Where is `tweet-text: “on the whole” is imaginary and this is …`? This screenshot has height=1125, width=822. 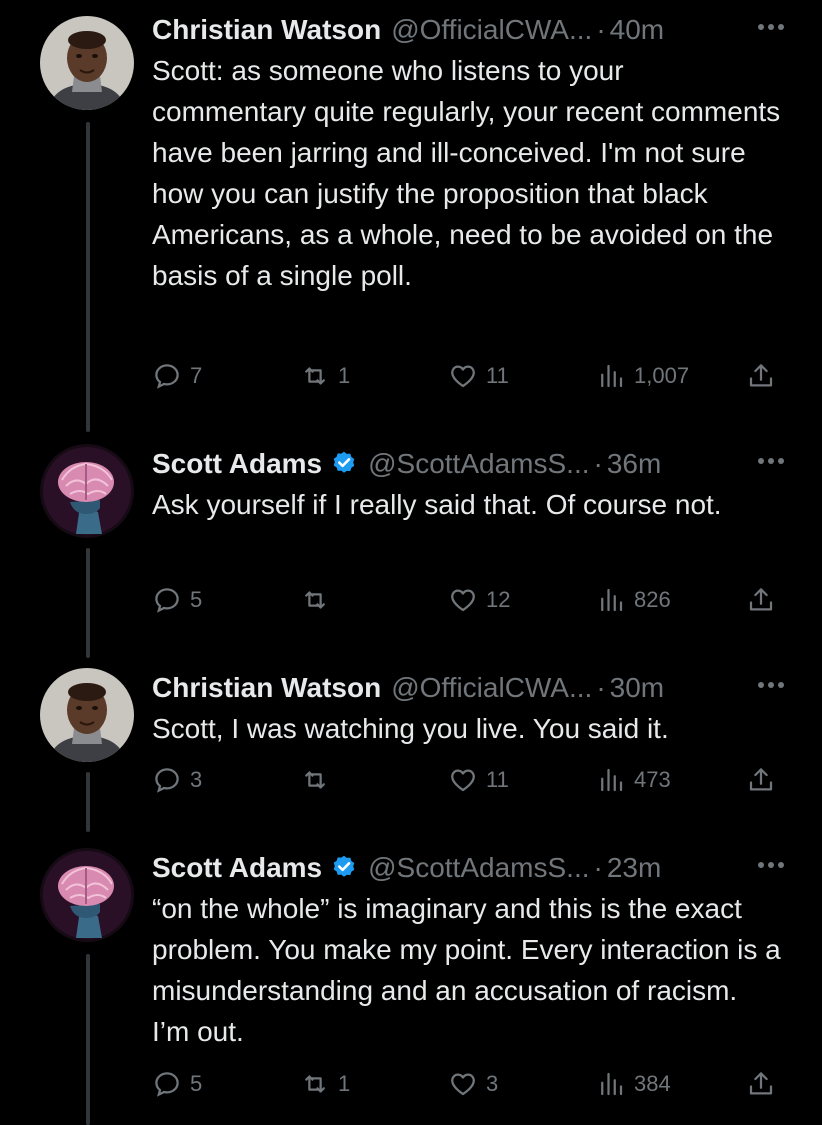
tweet-text: “on the whole” is imaginary and this is … is located at coordinates (466, 970).